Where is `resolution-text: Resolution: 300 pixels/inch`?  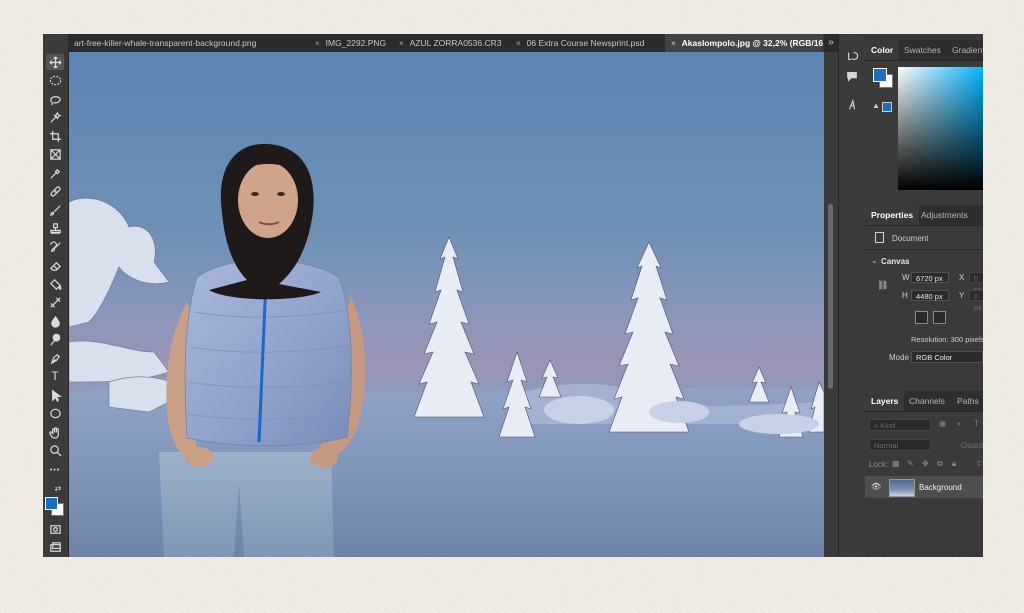 resolution-text: Resolution: 300 pixels/inch is located at coordinates (947, 339).